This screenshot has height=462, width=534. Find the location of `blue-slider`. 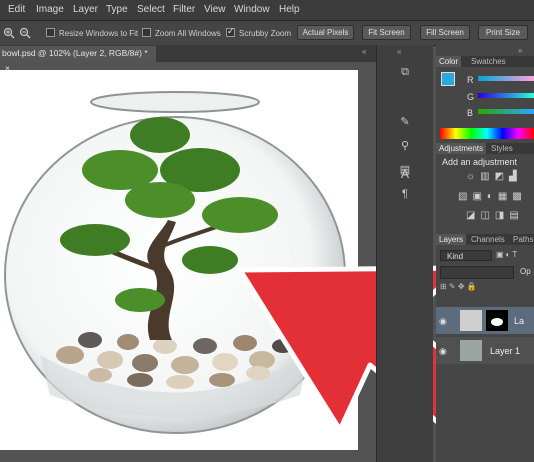

blue-slider is located at coordinates (506, 111).